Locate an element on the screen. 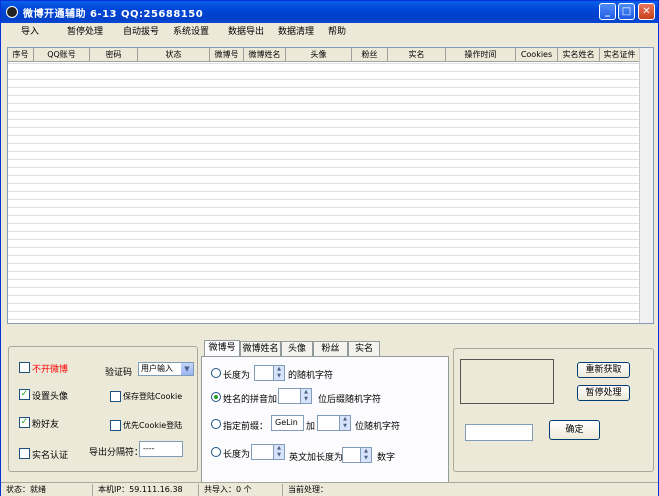 The image size is (659, 496). column-header: 头像 is located at coordinates (319, 55).